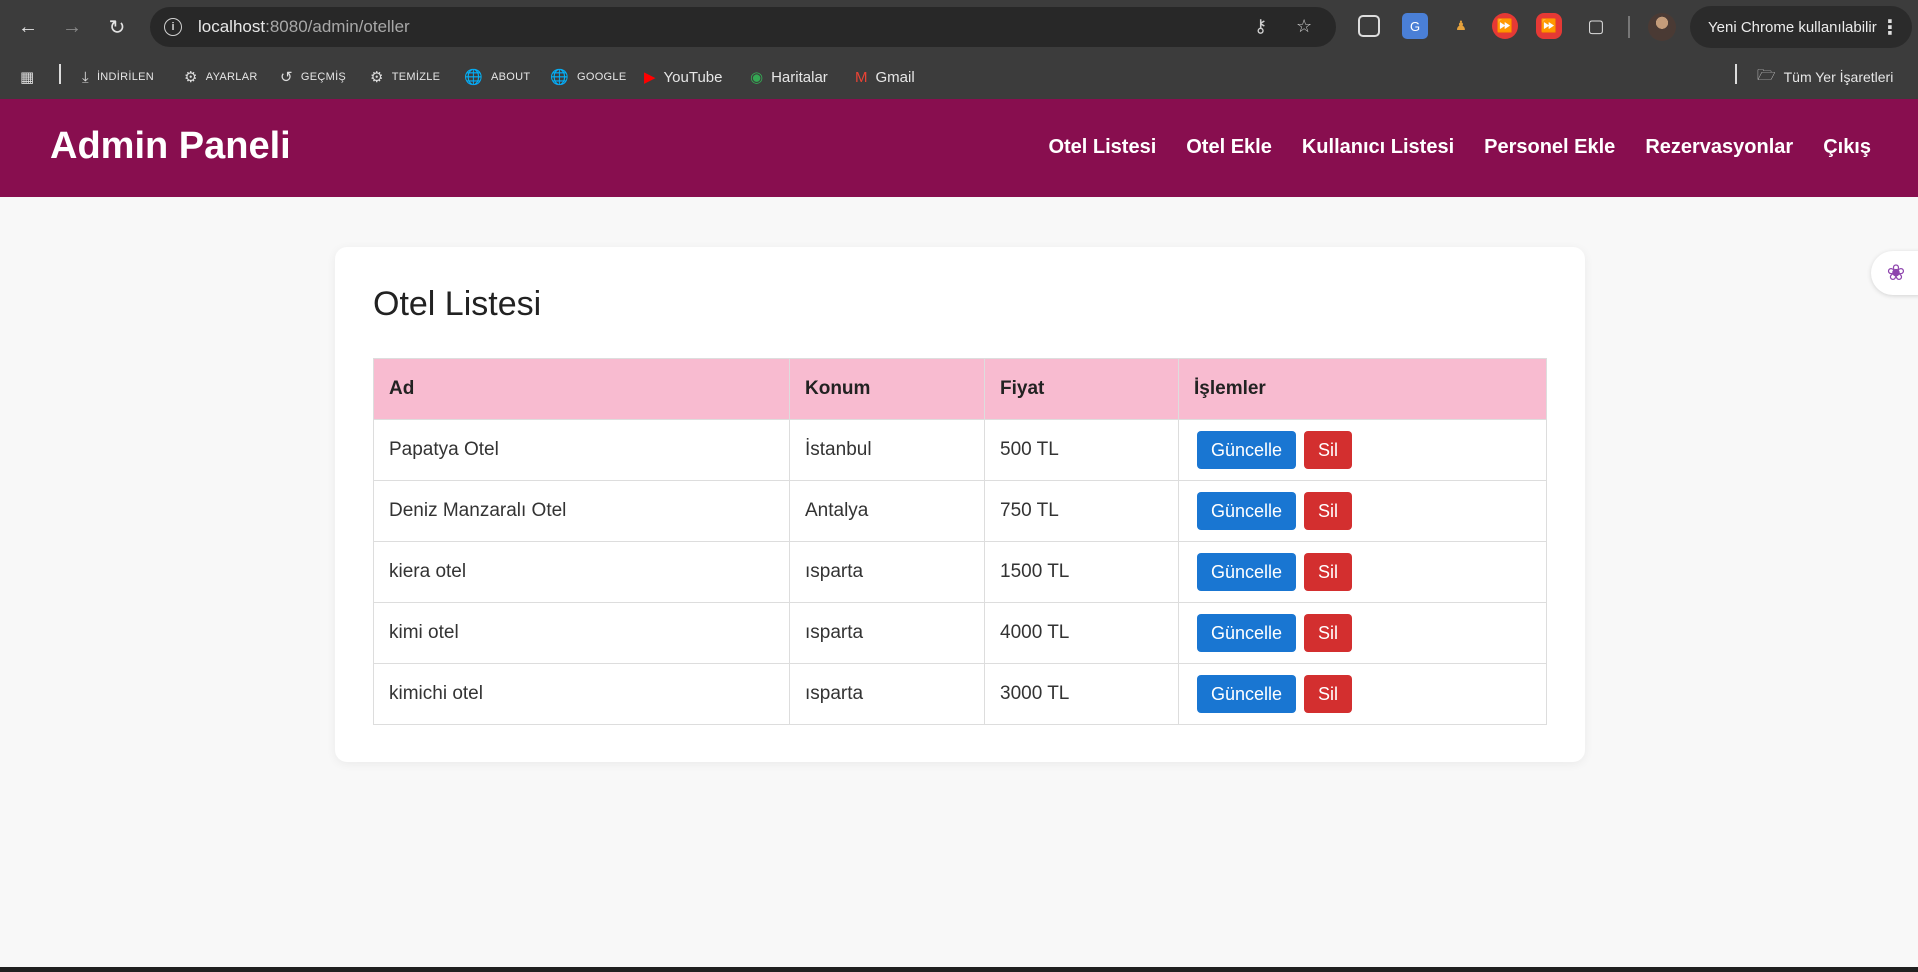 The height and width of the screenshot is (972, 1918). I want to click on youtube-icon: ▶, so click(650, 77).